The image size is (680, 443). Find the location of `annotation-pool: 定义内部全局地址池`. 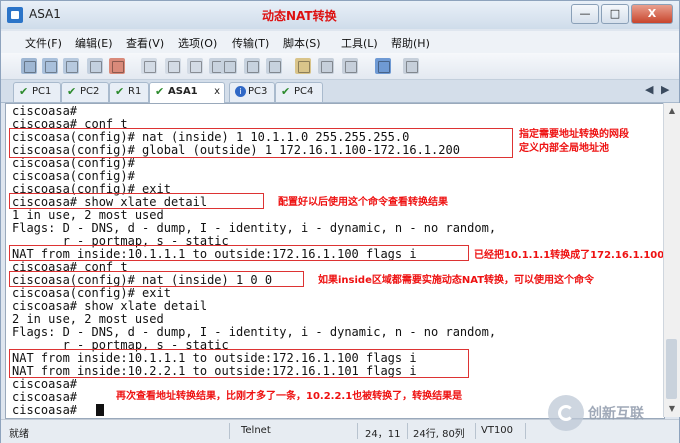

annotation-pool: 定义内部全局地址池 is located at coordinates (564, 148).